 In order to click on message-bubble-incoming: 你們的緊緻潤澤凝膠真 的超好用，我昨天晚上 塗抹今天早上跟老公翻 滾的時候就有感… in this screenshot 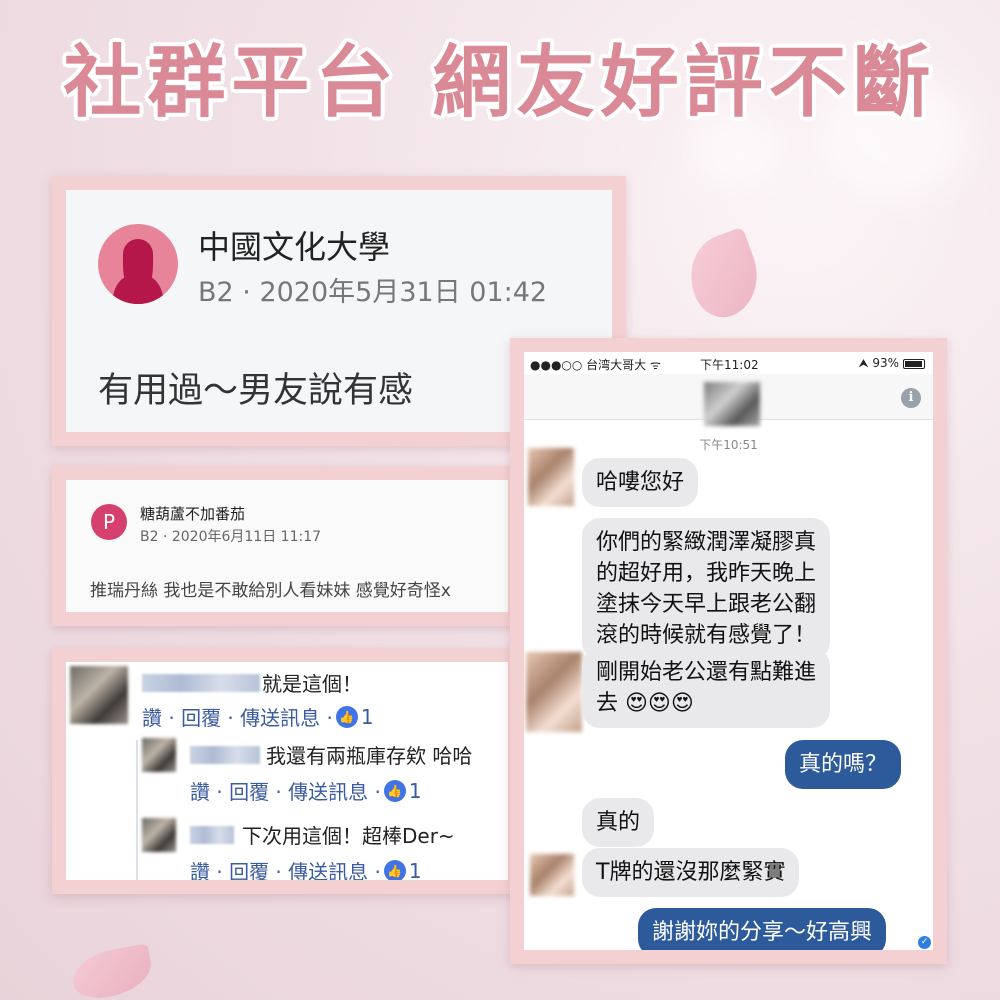, I will do `click(706, 589)`.